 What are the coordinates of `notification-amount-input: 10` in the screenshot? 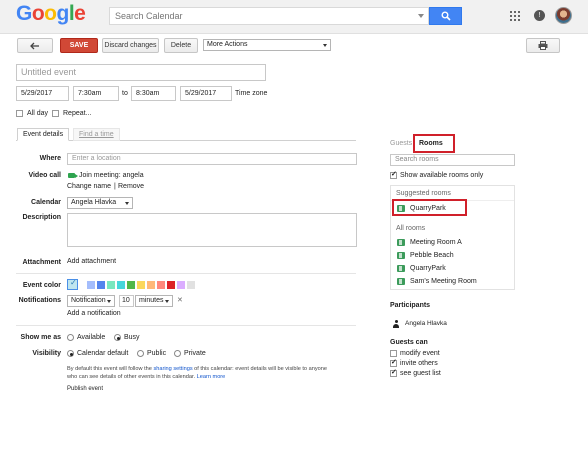 It's located at (126, 301).